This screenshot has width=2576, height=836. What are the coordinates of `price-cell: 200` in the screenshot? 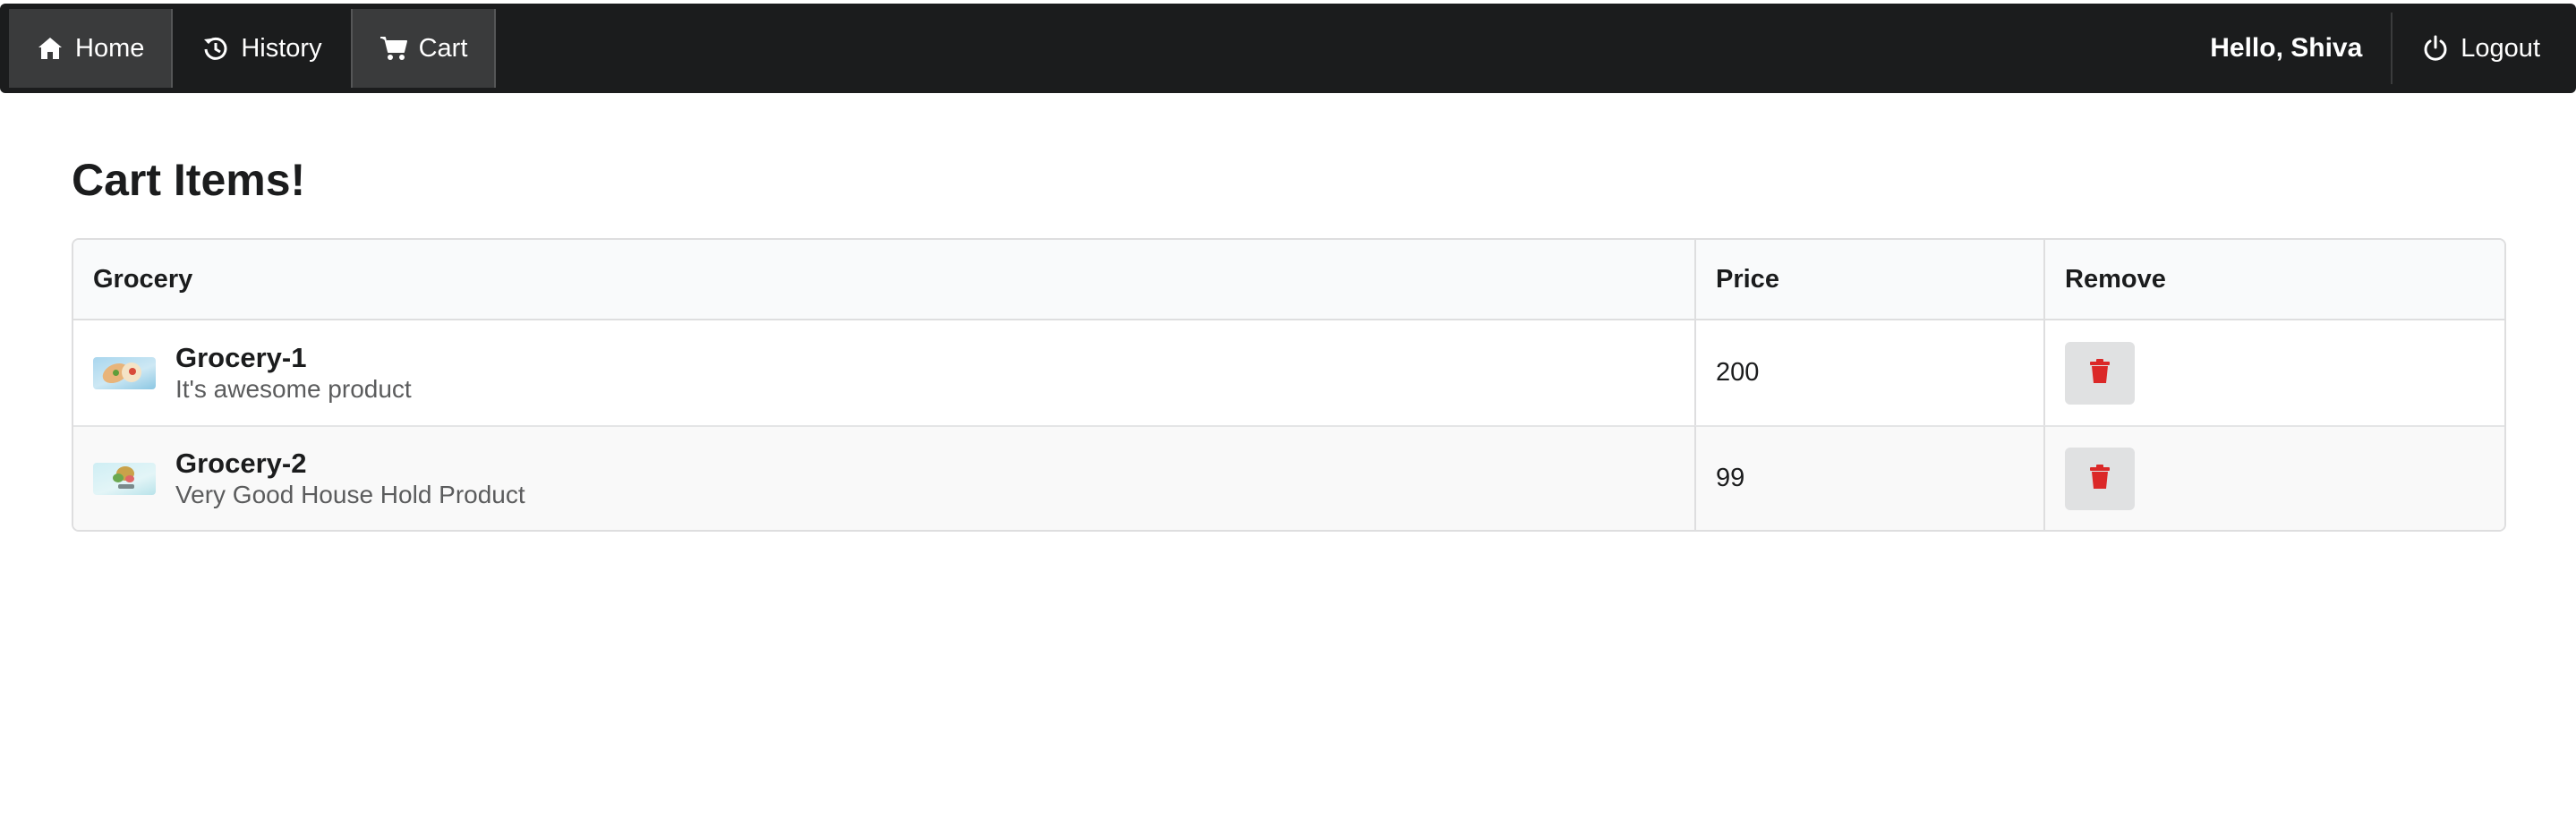 It's located at (1868, 372).